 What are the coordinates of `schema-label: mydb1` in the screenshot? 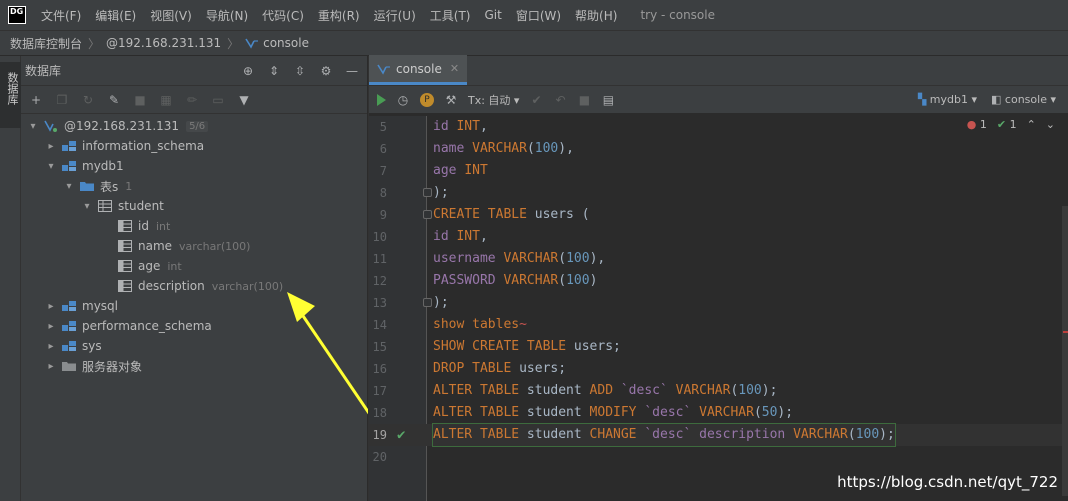 It's located at (103, 166).